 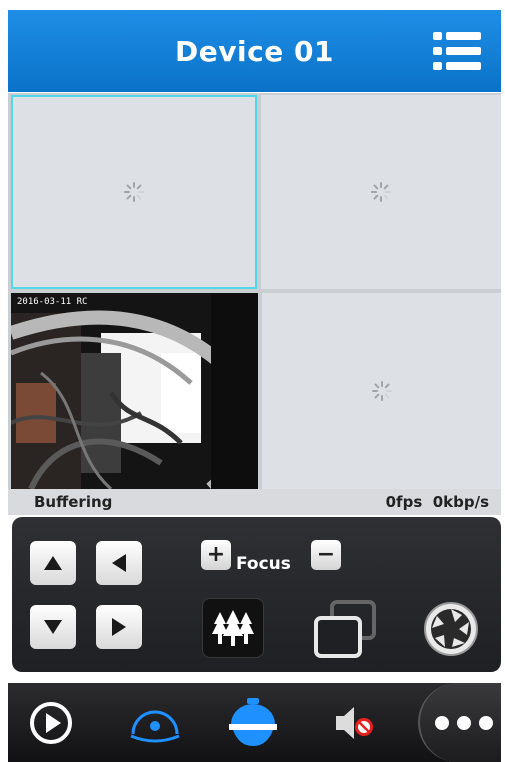 I want to click on more-icon, so click(x=464, y=723).